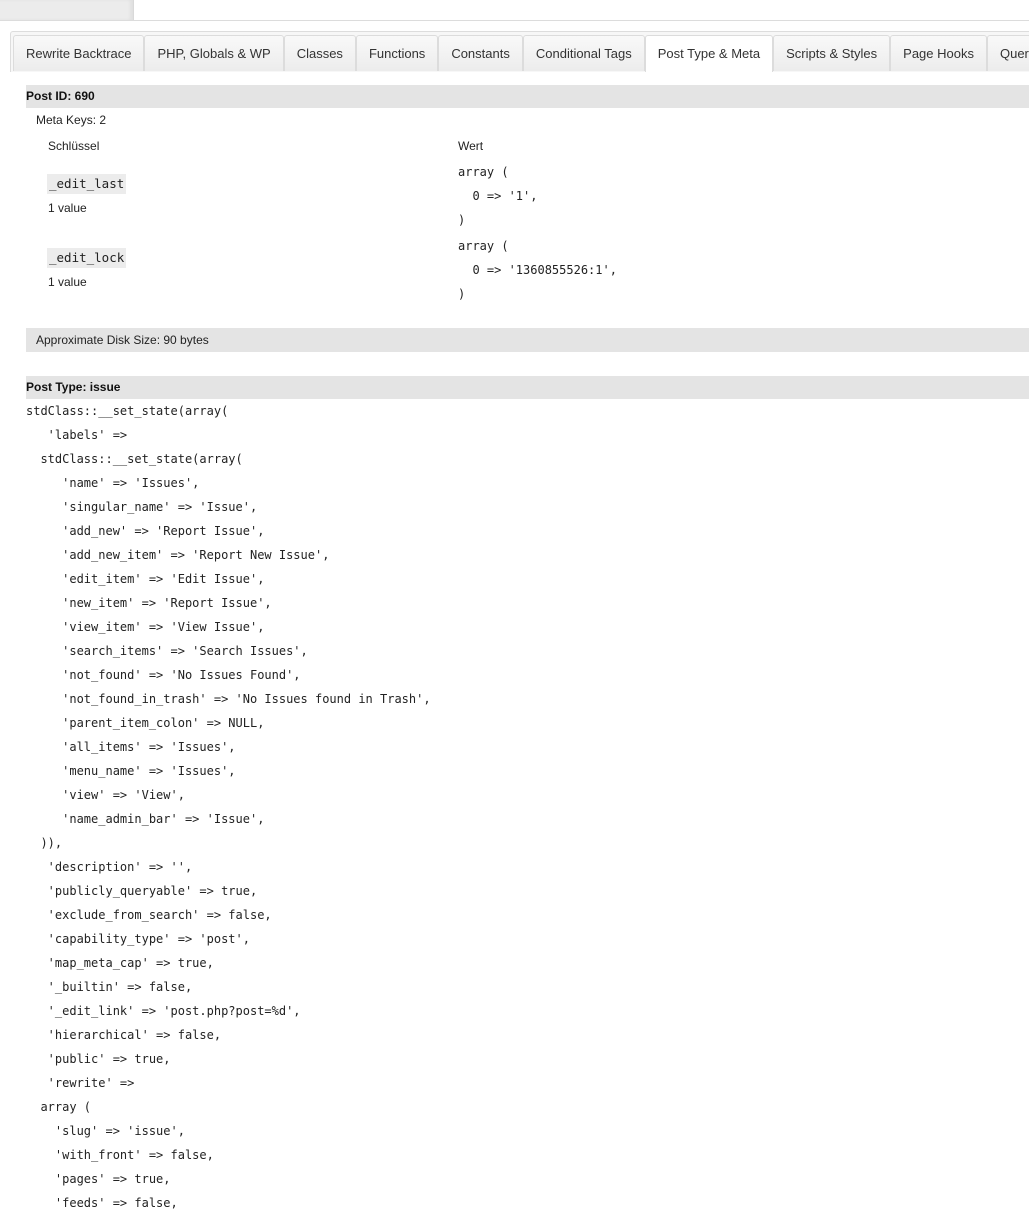  What do you see at coordinates (1007, 53) in the screenshot?
I see `tab-queries: Queries` at bounding box center [1007, 53].